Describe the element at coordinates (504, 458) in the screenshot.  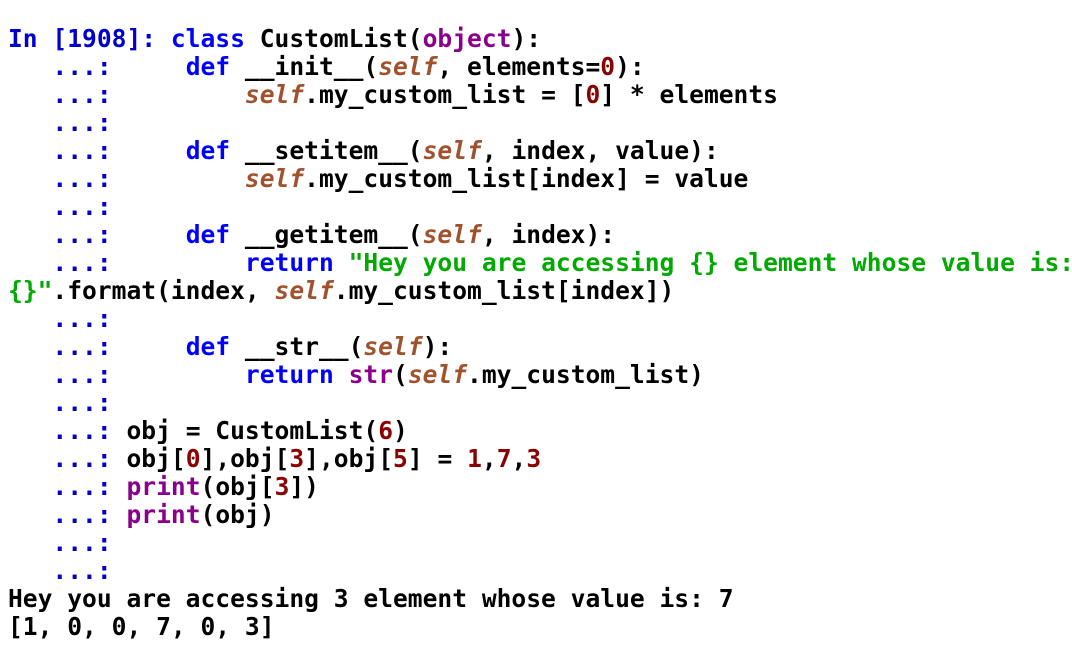
I see `number-literal: 7` at that location.